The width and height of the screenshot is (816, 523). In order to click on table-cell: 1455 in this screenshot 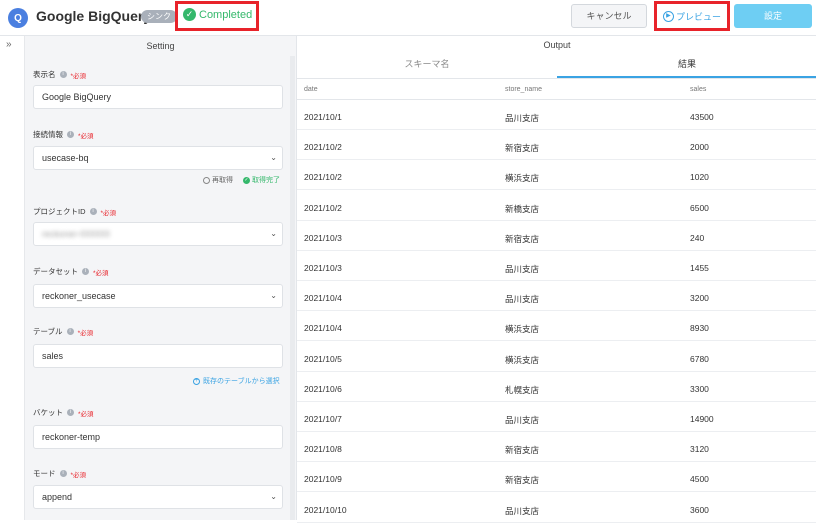, I will do `click(699, 268)`.